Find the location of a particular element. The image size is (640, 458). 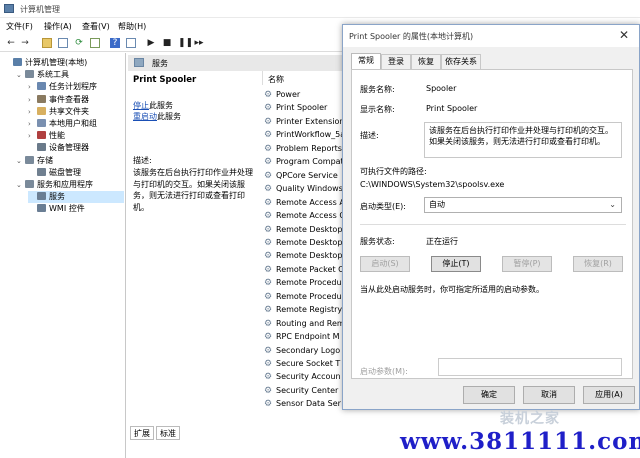

tab-general: 常规 is located at coordinates (366, 61).